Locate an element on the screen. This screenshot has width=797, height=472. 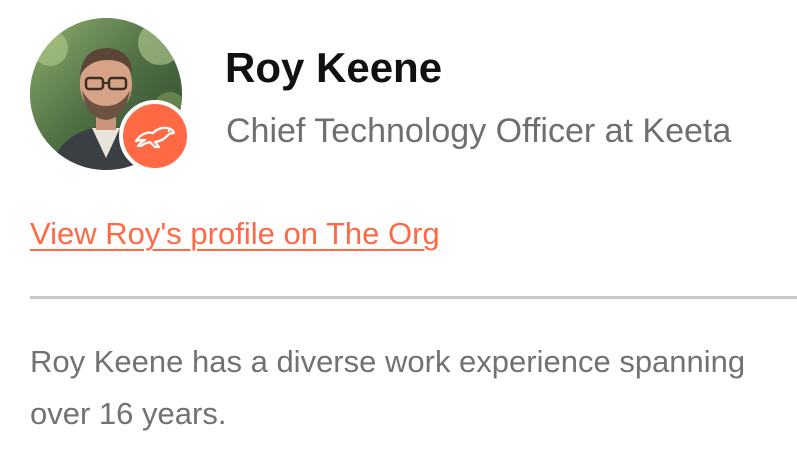
cheetah-logo-icon is located at coordinates (155, 136).